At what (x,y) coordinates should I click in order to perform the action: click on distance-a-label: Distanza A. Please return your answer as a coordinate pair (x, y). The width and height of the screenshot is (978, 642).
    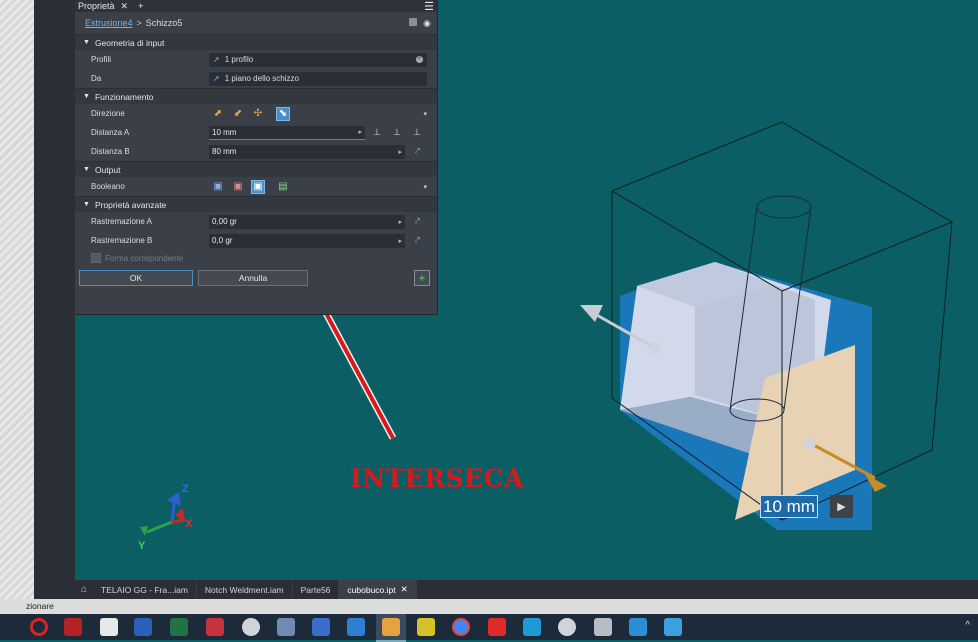
    Looking at the image, I should click on (110, 132).